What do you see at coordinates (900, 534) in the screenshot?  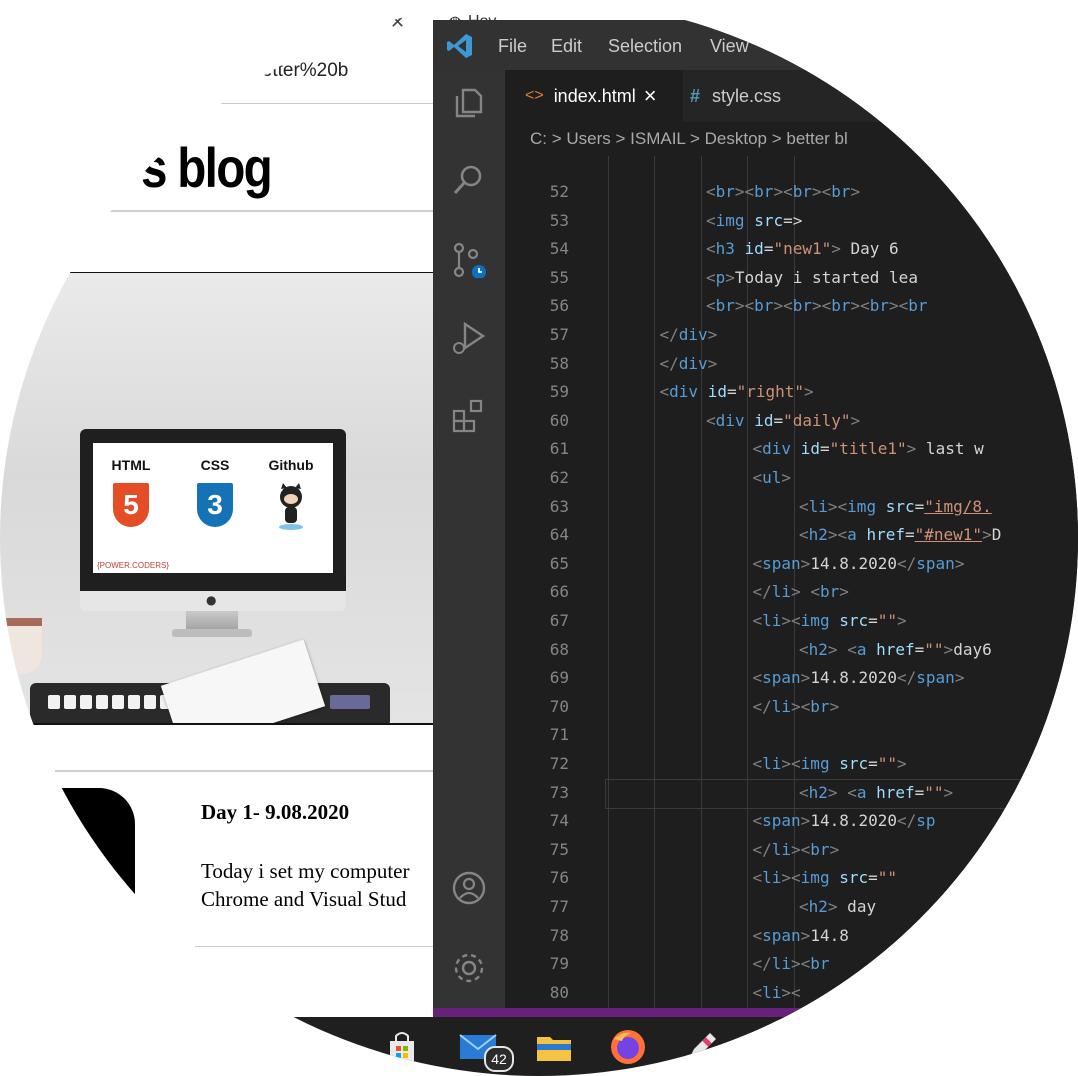 I see `code-line: <h2><a href="#new1">D` at bounding box center [900, 534].